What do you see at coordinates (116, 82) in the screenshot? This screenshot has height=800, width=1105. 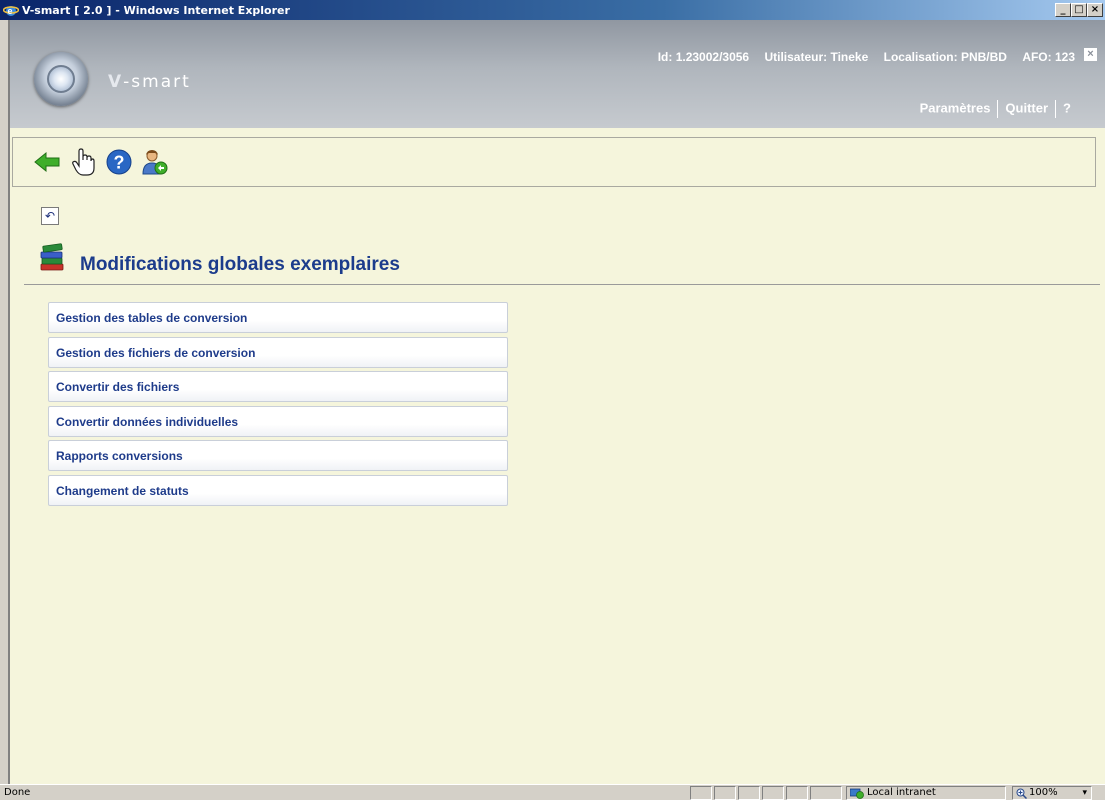 I see `brand-v: V` at bounding box center [116, 82].